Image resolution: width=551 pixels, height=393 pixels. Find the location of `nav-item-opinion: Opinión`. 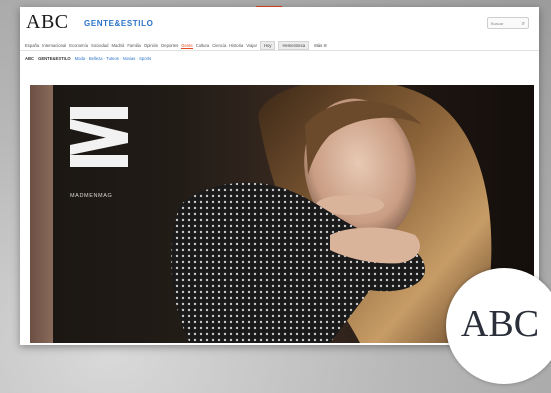

nav-item-opinion: Opinión is located at coordinates (151, 45).